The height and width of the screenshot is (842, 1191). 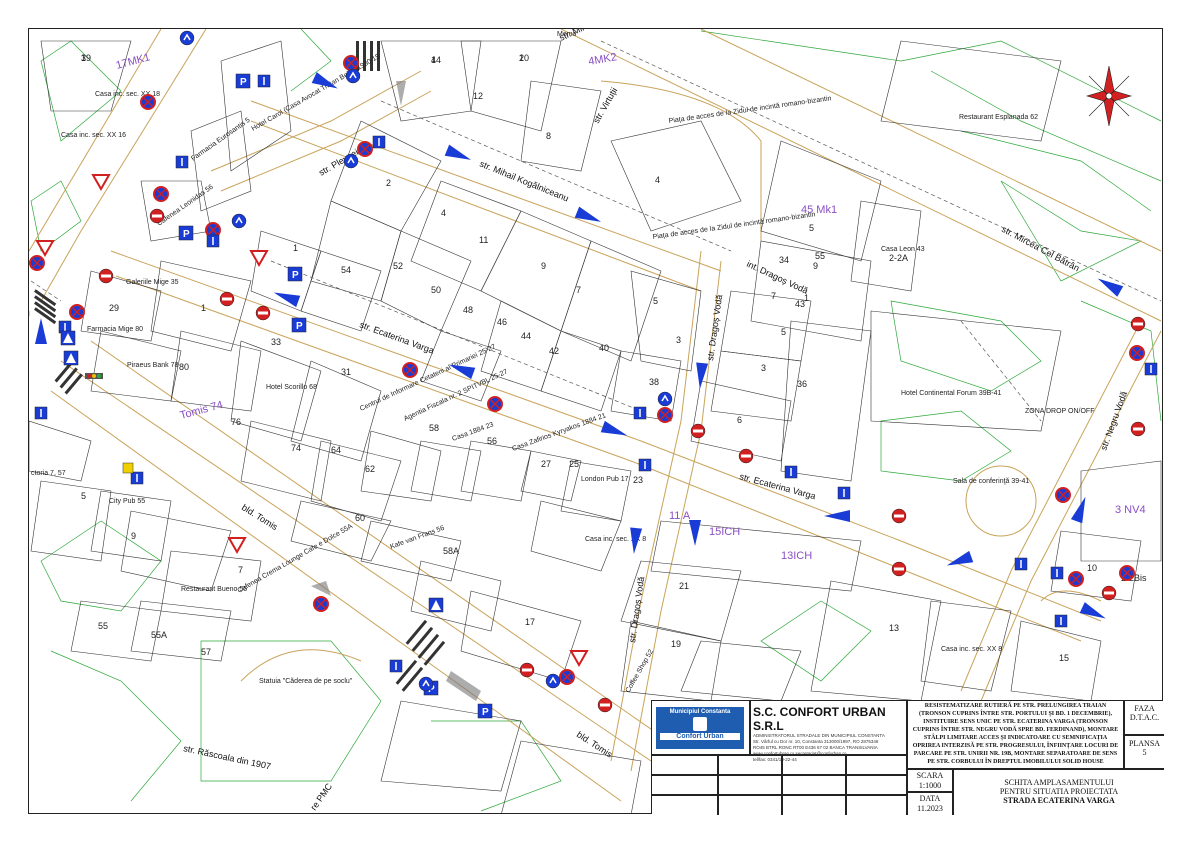 What do you see at coordinates (398, 266) in the screenshot?
I see `house-number: 52` at bounding box center [398, 266].